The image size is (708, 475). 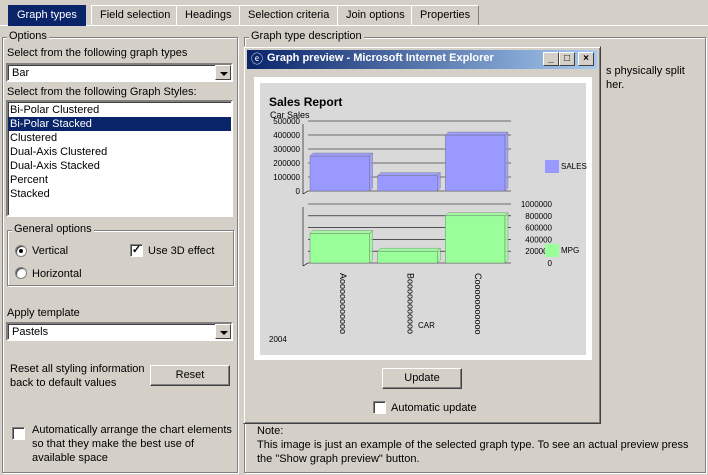 I want to click on auto-arrange-line-2: so that they make the best use of, so click(x=113, y=444).